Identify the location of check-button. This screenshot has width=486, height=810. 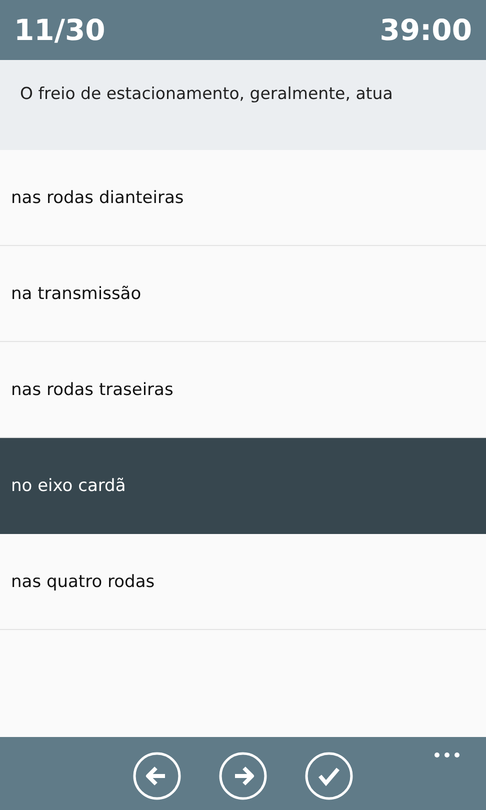
(329, 776).